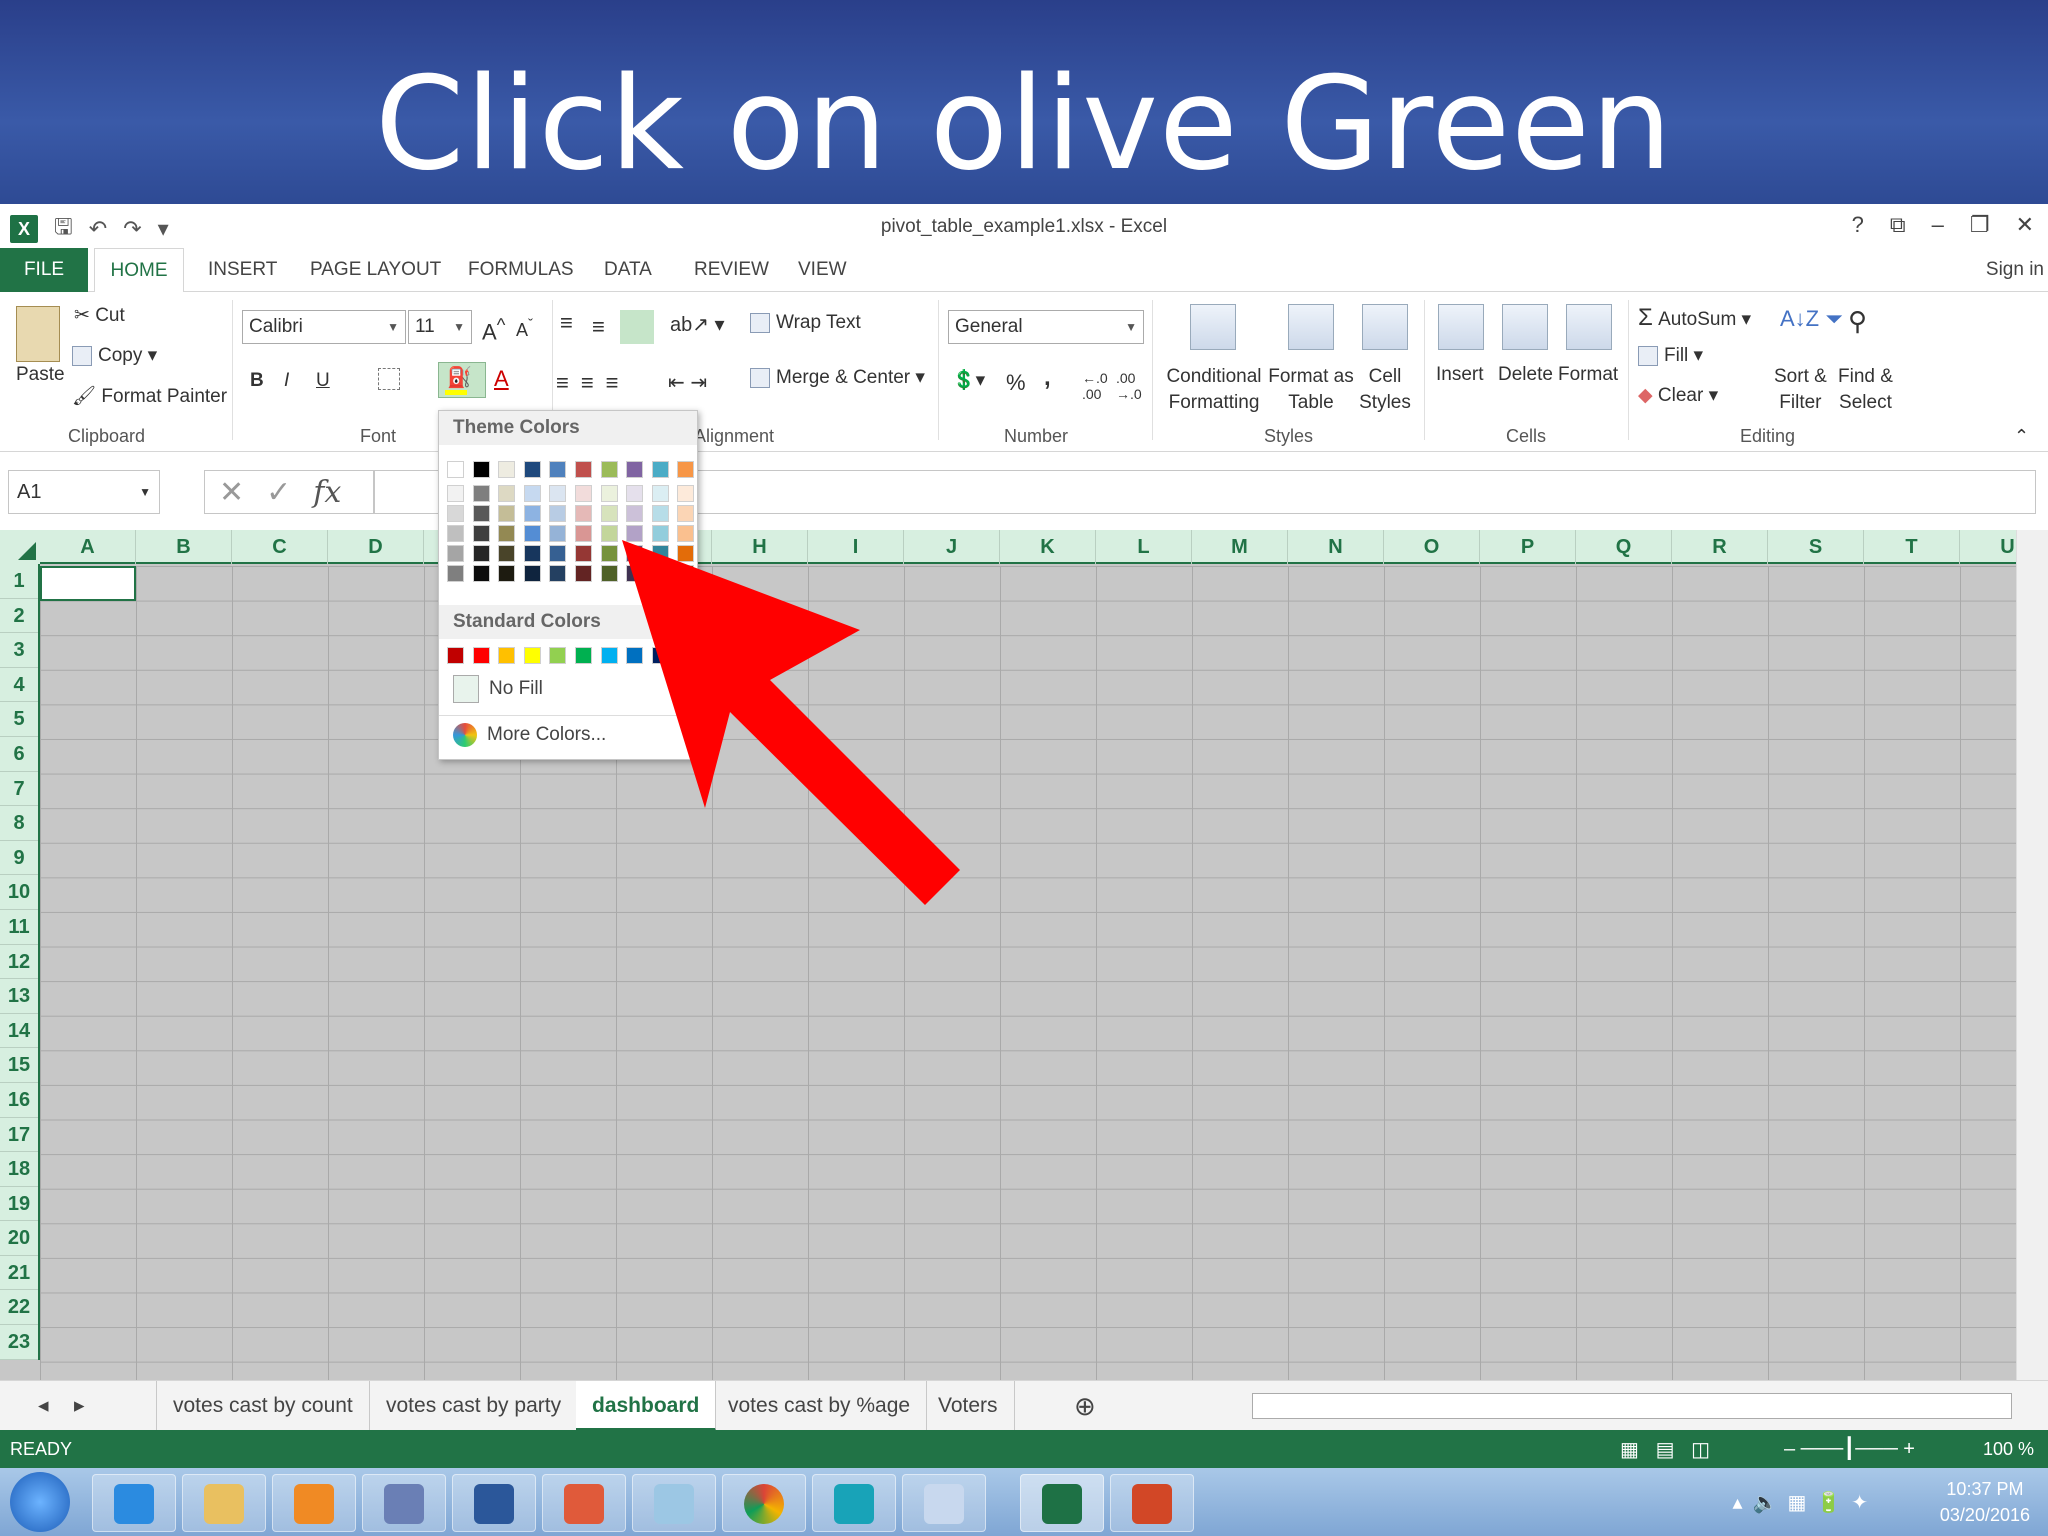 The image size is (2048, 1536). I want to click on underline-button: U, so click(323, 381).